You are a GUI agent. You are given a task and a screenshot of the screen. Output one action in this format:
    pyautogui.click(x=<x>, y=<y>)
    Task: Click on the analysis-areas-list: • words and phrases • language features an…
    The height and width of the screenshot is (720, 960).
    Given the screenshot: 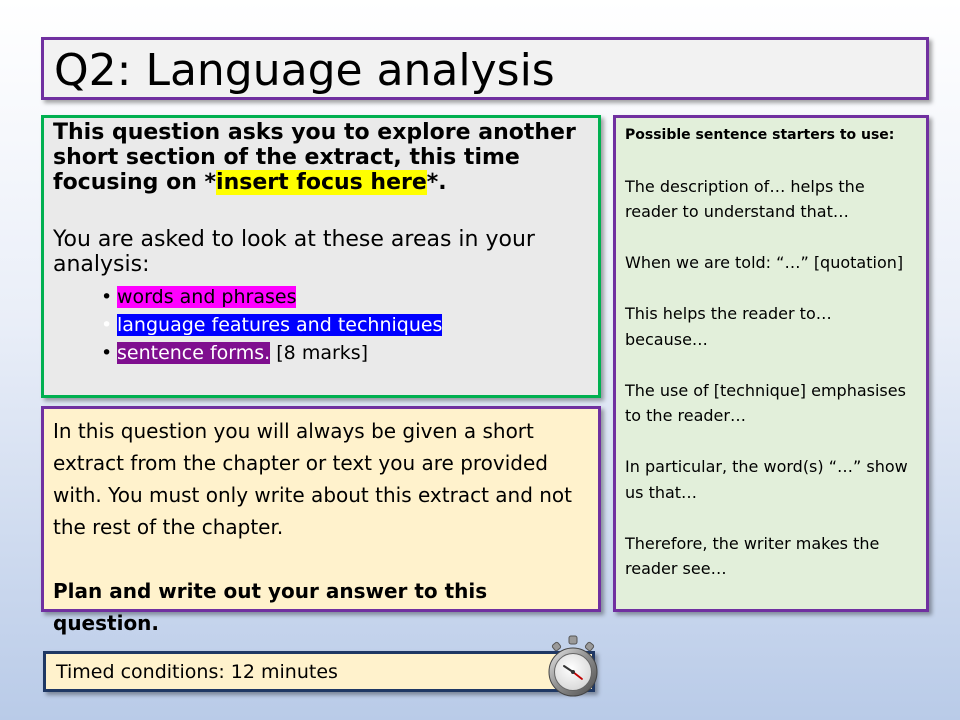 What is the action you would take?
    pyautogui.click(x=321, y=325)
    